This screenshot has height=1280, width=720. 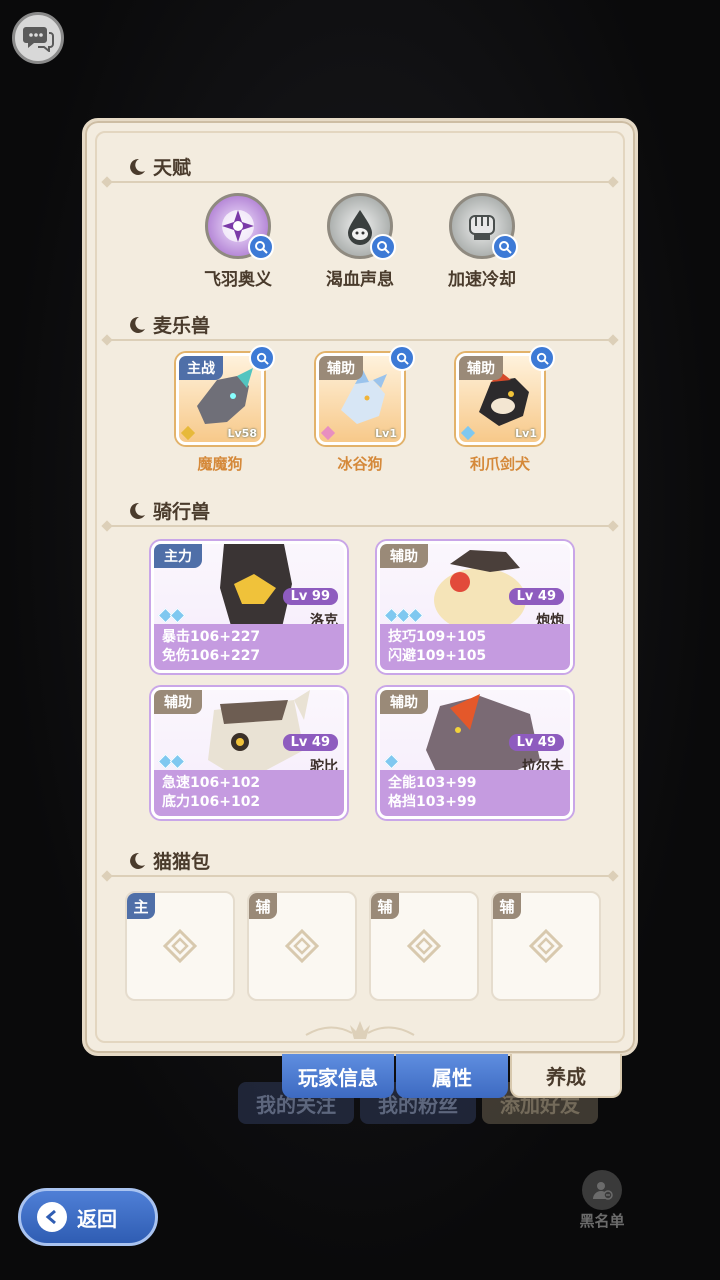 I want to click on chat-icon, so click(x=38, y=39).